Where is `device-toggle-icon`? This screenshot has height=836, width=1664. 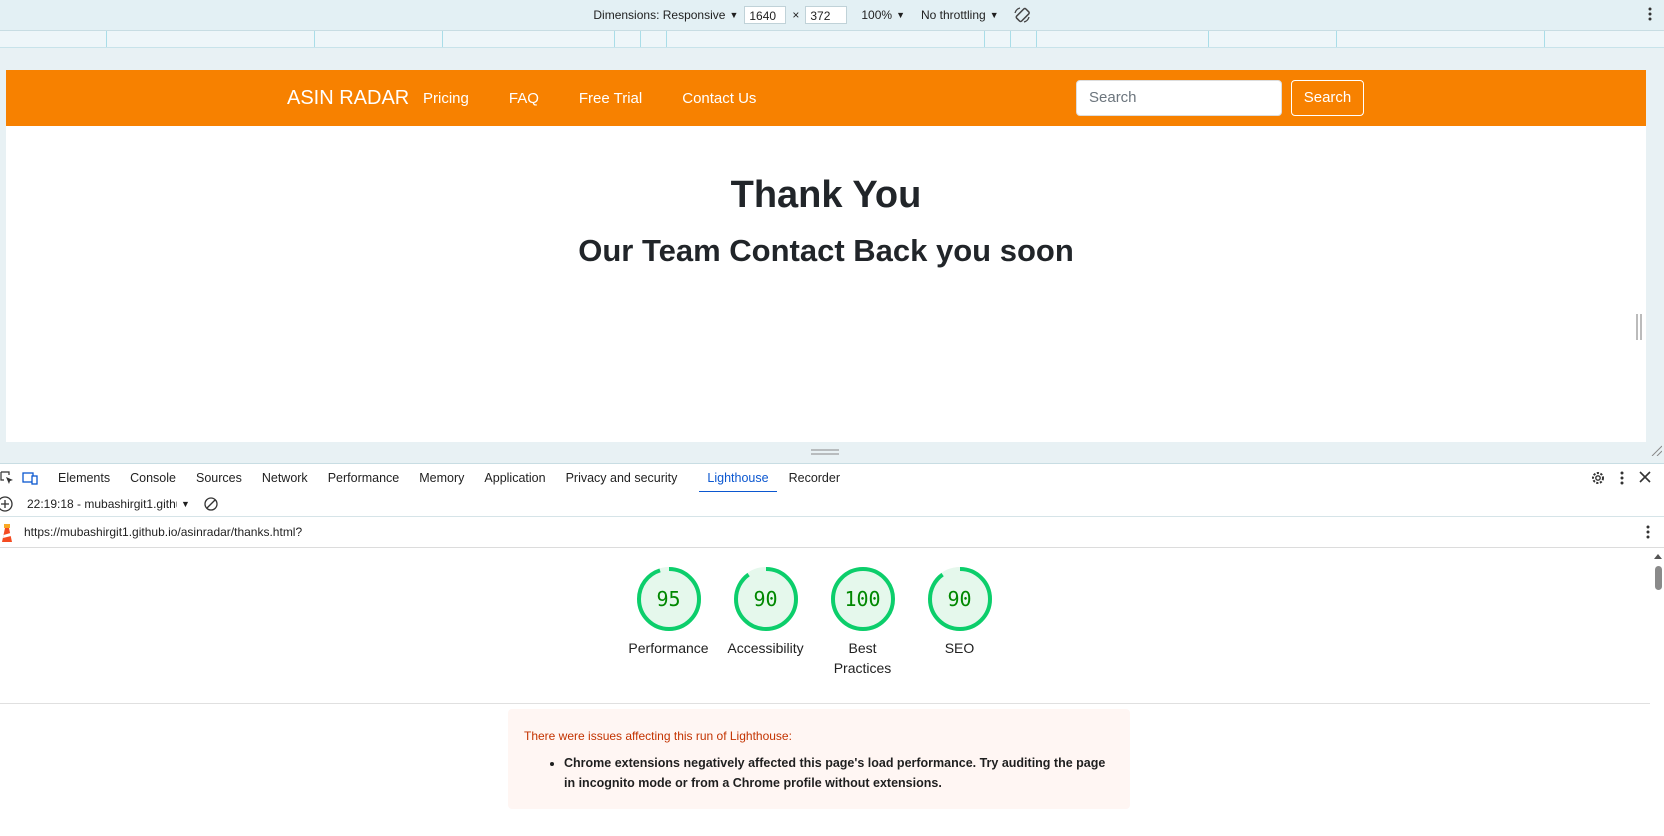 device-toggle-icon is located at coordinates (30, 478).